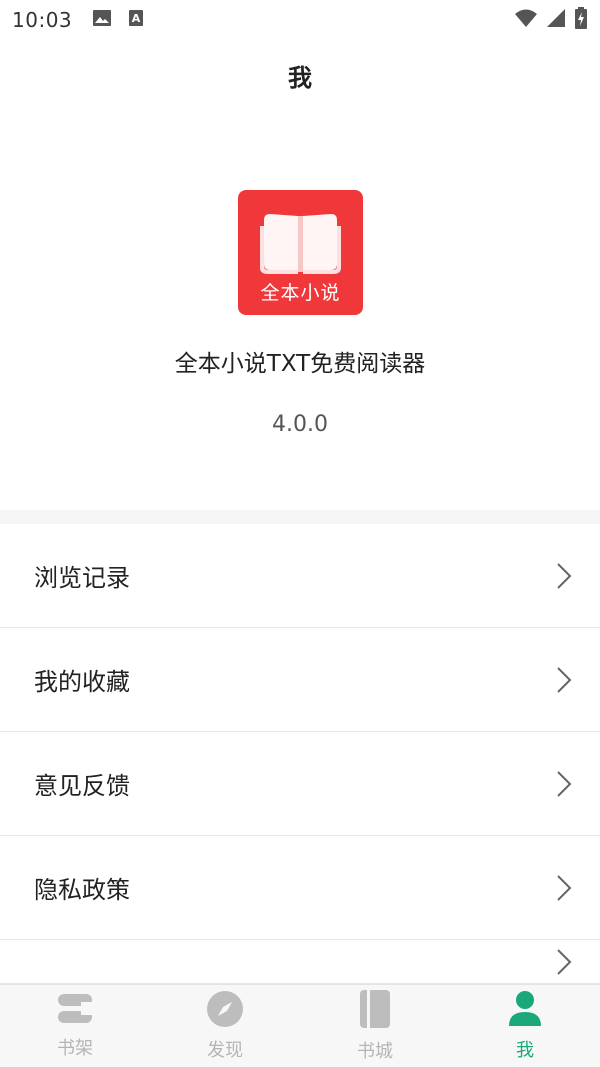 The width and height of the screenshot is (600, 1067). Describe the element at coordinates (75, 1011) in the screenshot. I see `bookshelf-icon` at that location.